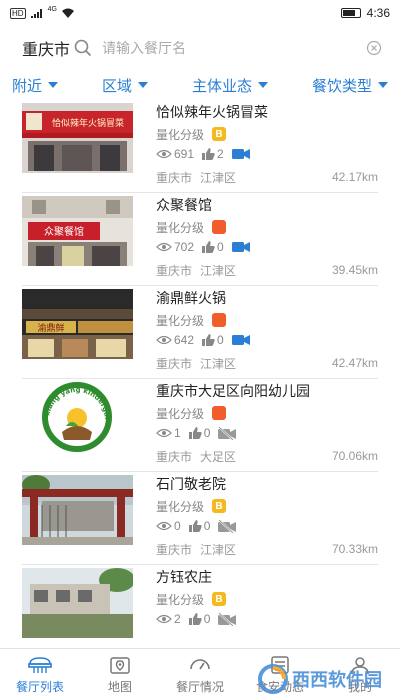  What do you see at coordinates (267, 270) in the screenshot?
I see `location-row: 重庆市 江津区 39.45km` at bounding box center [267, 270].